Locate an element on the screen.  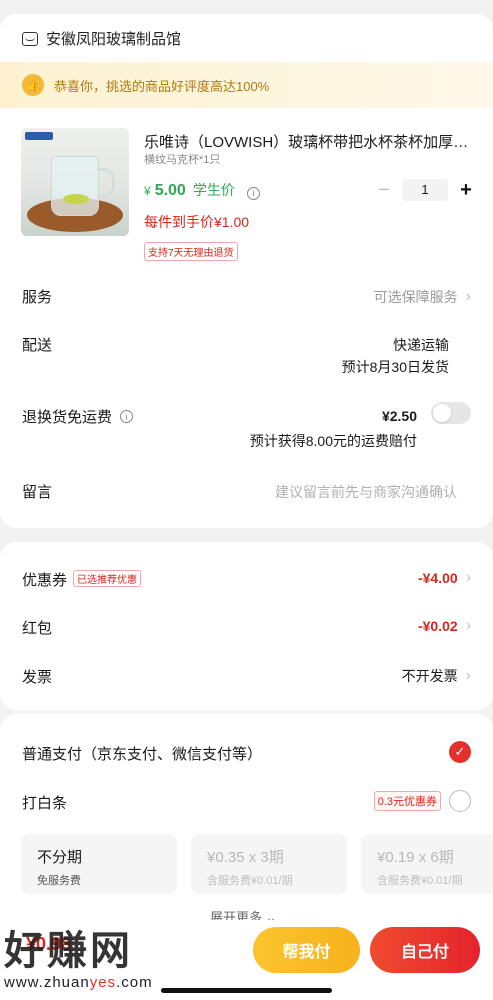
coupon-row-label: 优惠券 已选推荐优惠 is located at coordinates (82, 579).